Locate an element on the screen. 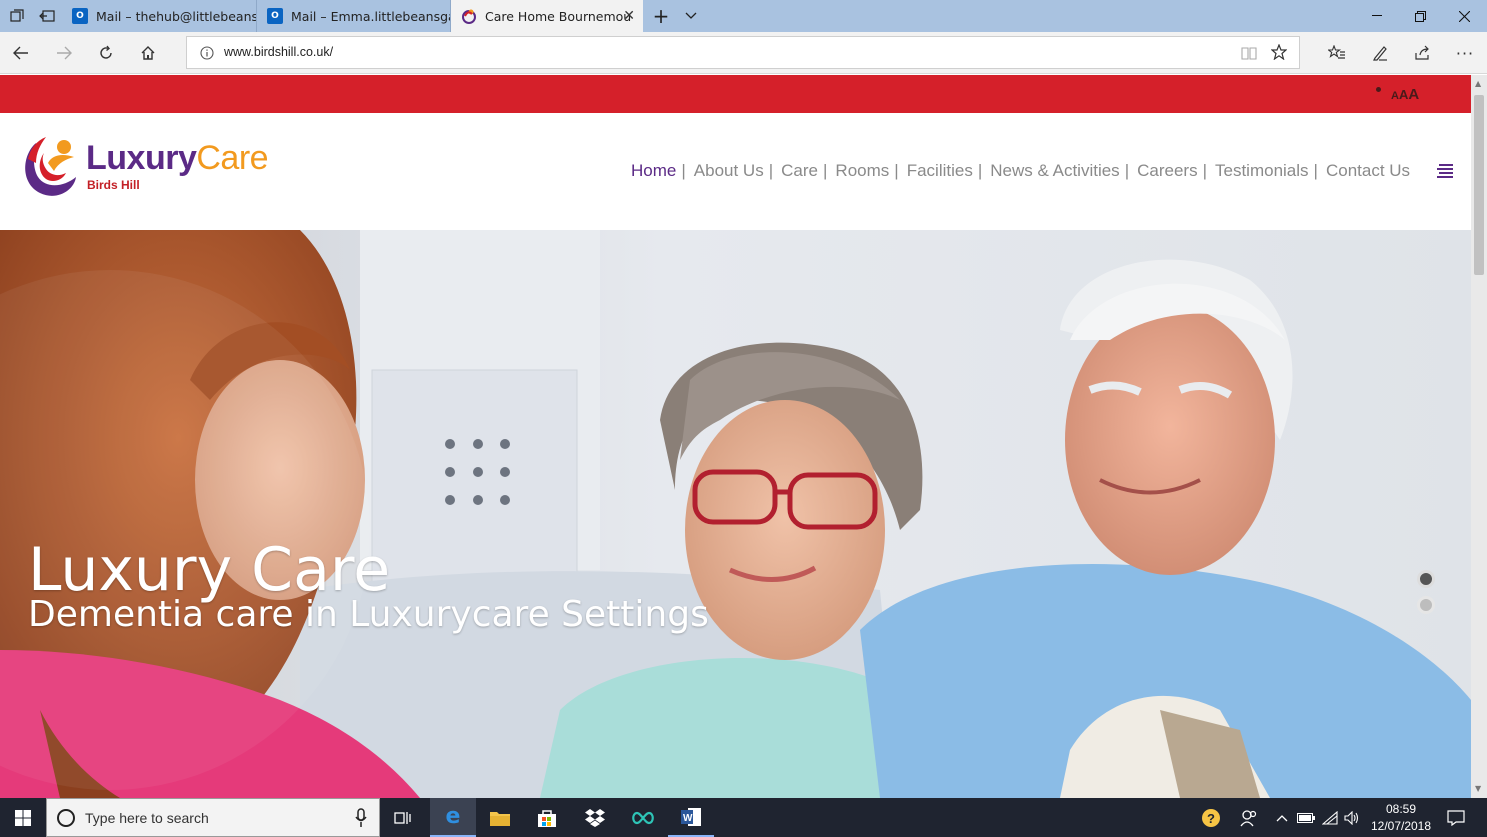  tab-mail-thehub: O Mail – thehub@littlebeansd is located at coordinates (159, 16).